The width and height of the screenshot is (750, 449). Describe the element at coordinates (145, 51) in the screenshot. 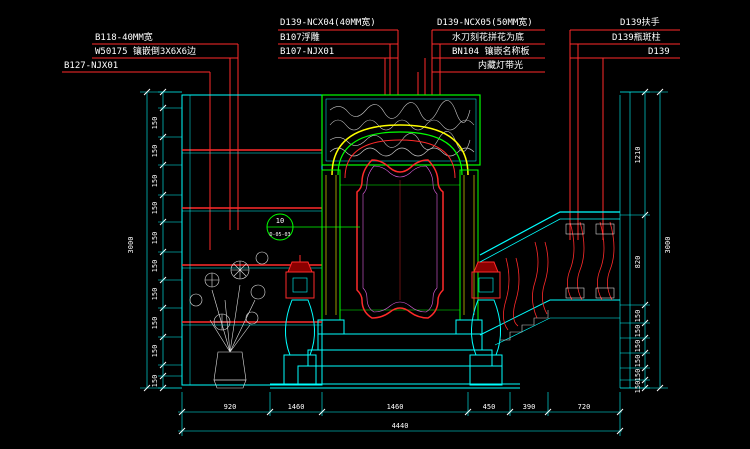

I see `callout-text: W50175 镶嵌倒3X6X6边` at that location.